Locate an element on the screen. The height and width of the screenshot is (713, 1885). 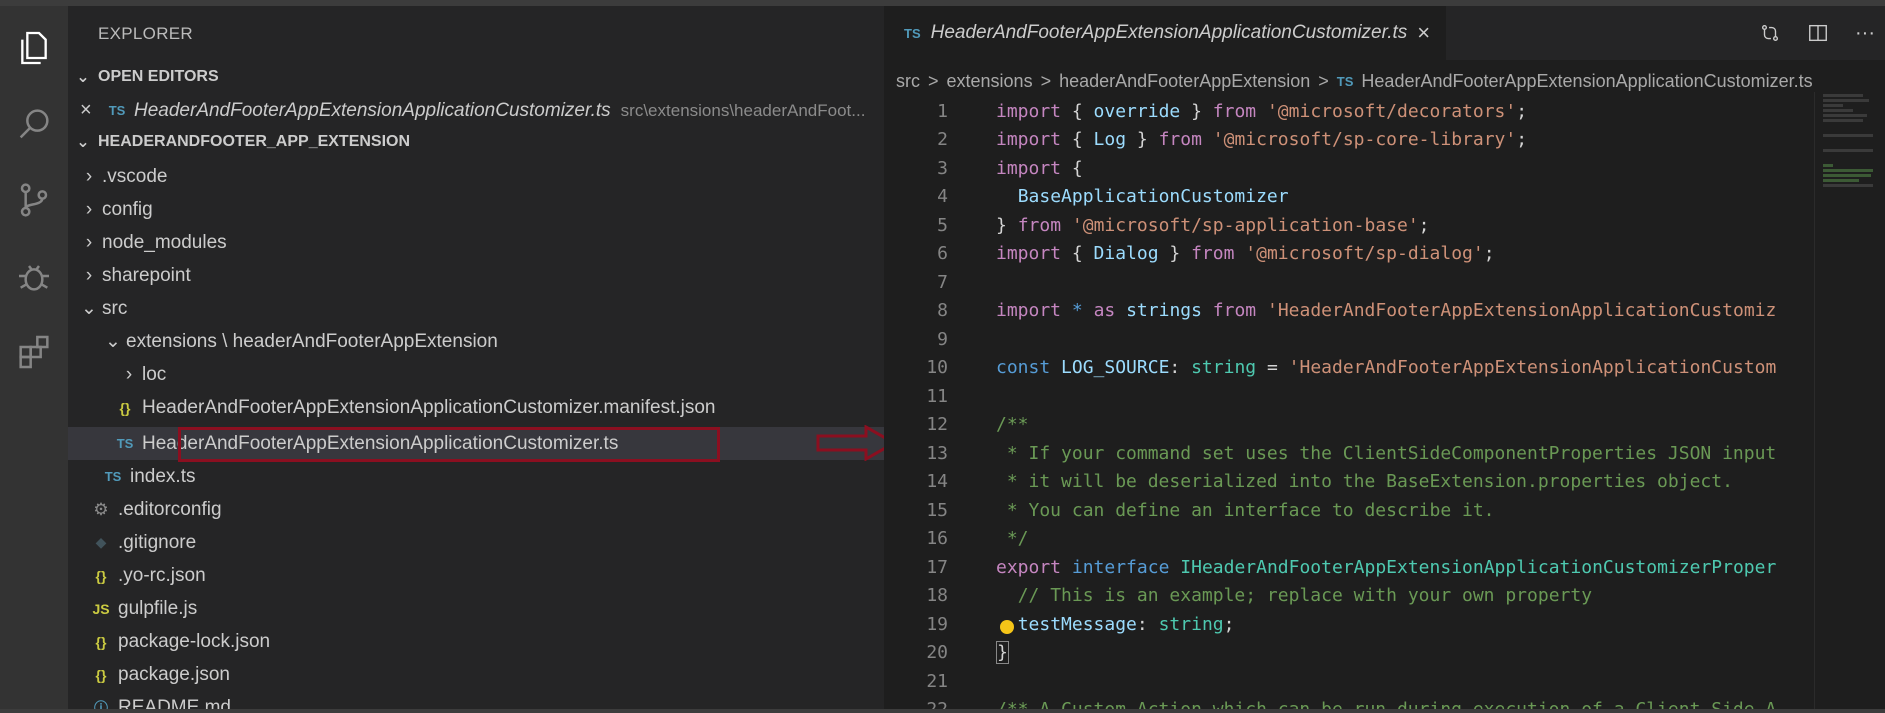
arrow-right-icon is located at coordinates (850, 443).